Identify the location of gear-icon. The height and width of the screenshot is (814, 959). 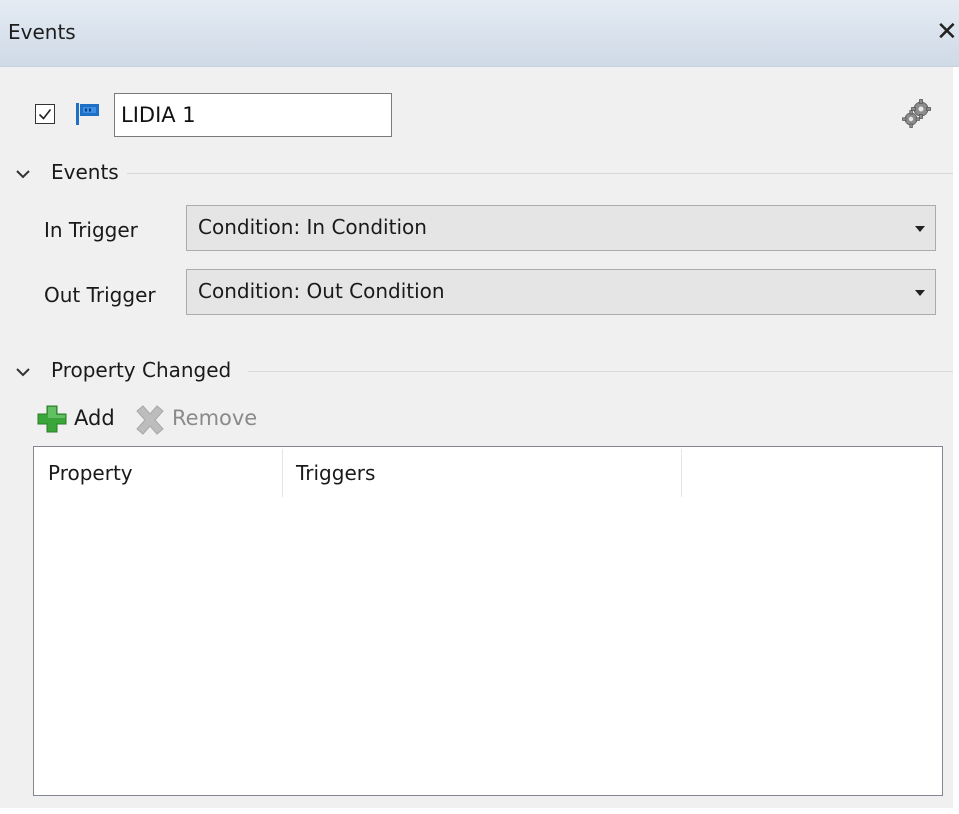
(918, 114).